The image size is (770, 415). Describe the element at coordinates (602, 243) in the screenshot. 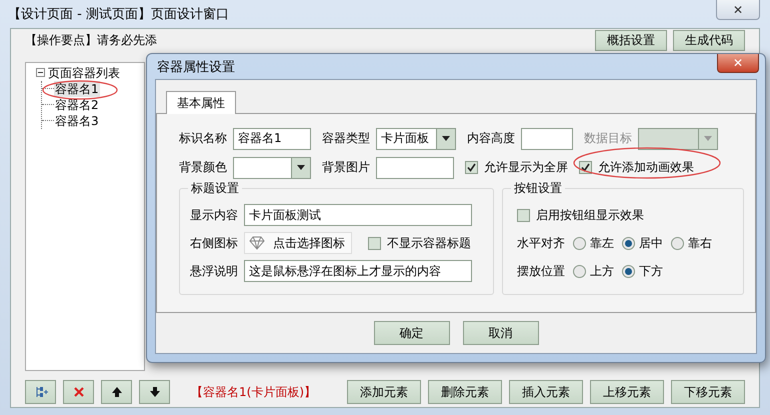

I see `radio-label: 靠左` at that location.